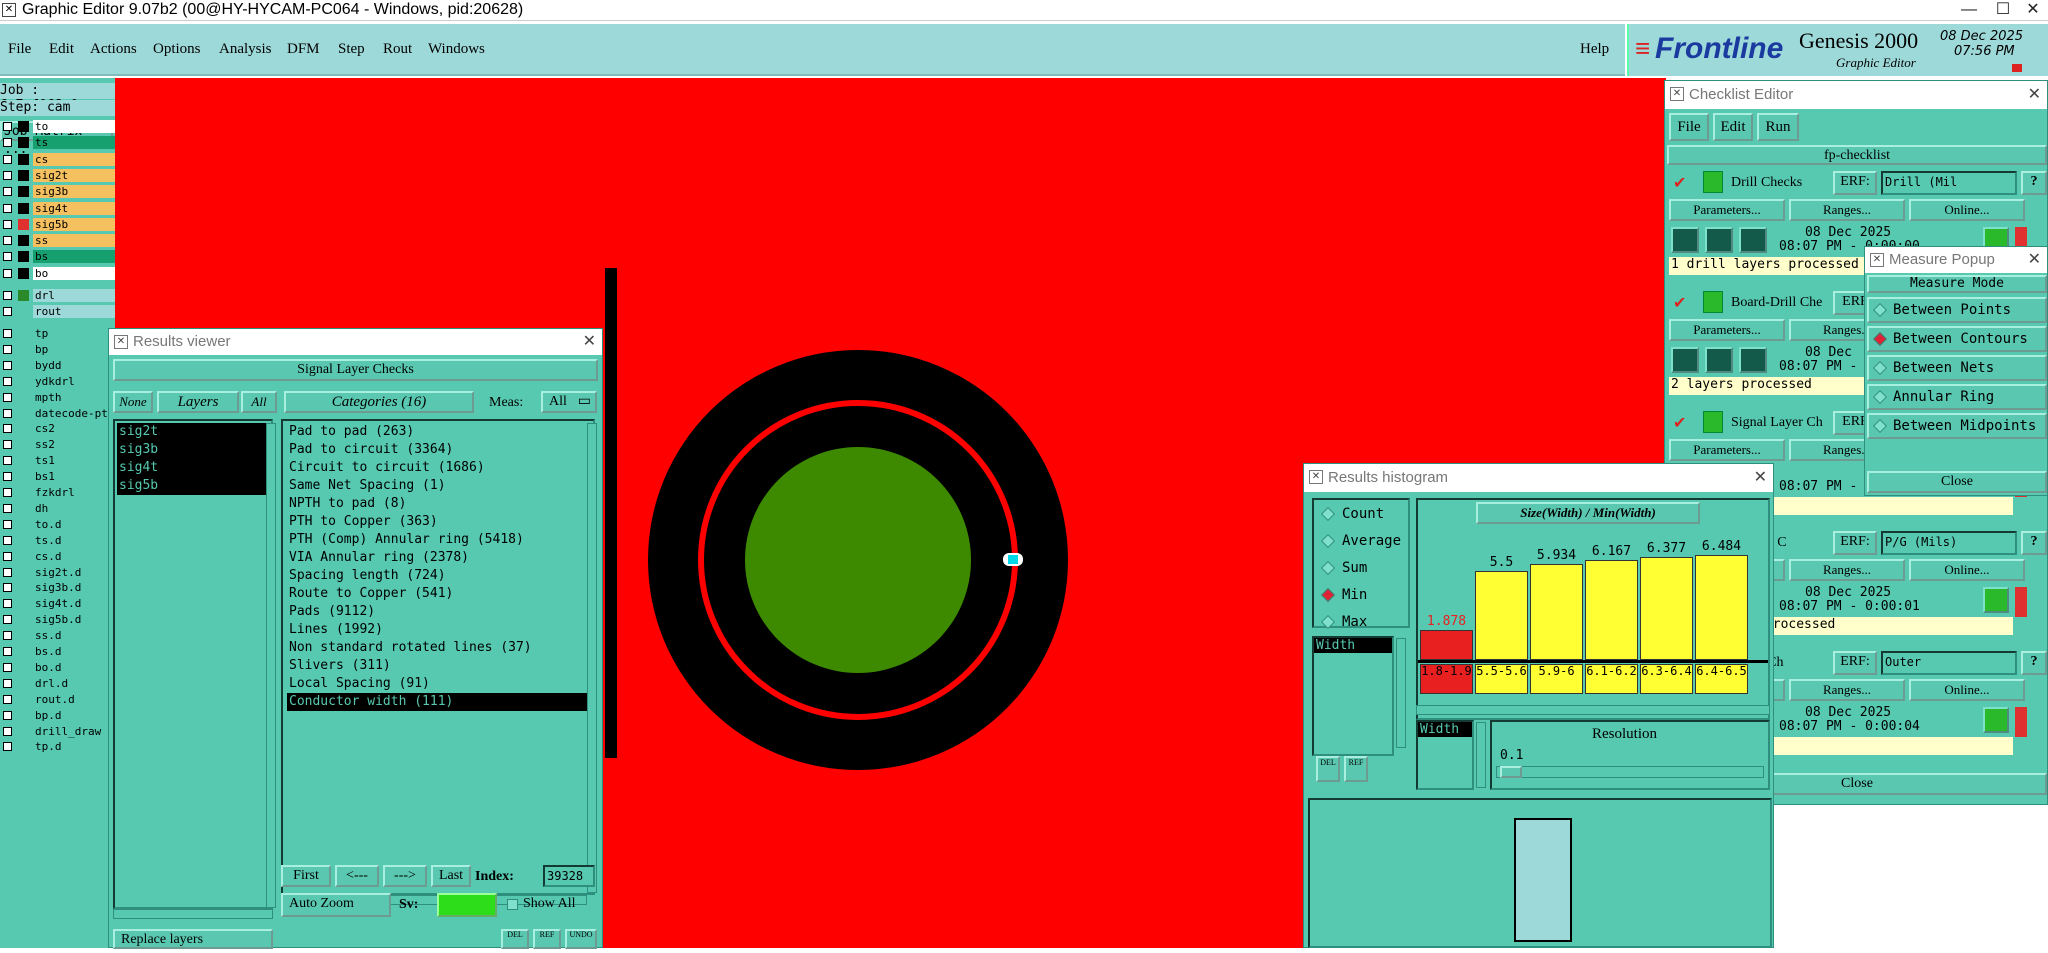 This screenshot has height=953, width=2048. What do you see at coordinates (193, 450) in the screenshot?
I see `results-layer-item: sig3b` at bounding box center [193, 450].